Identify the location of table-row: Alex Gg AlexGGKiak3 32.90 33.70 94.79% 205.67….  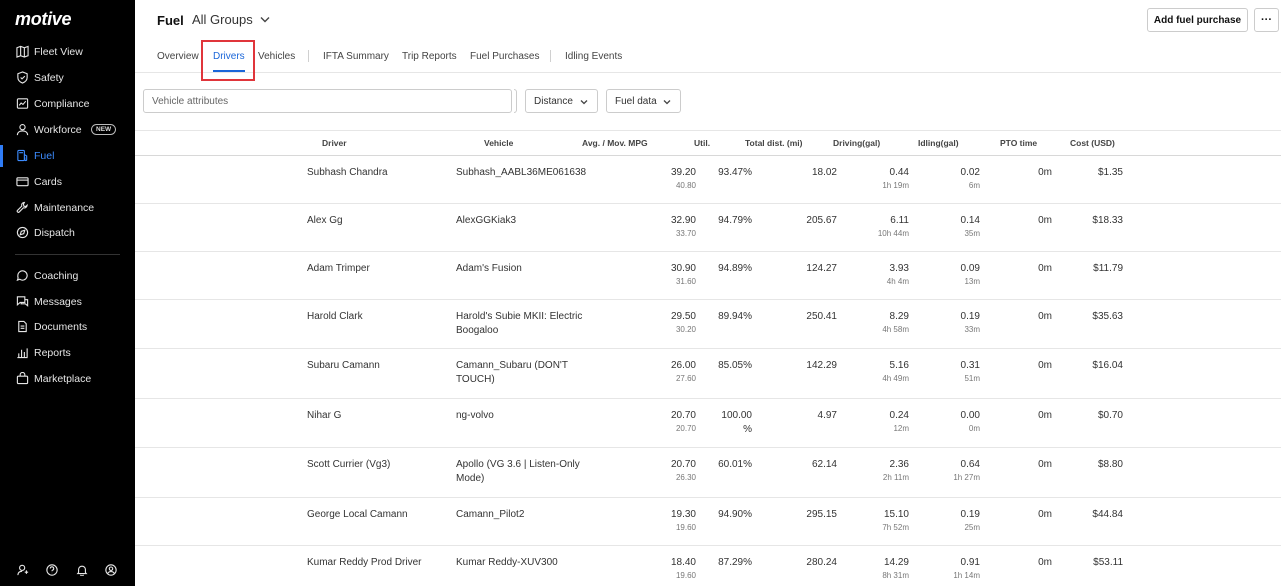
(708, 228).